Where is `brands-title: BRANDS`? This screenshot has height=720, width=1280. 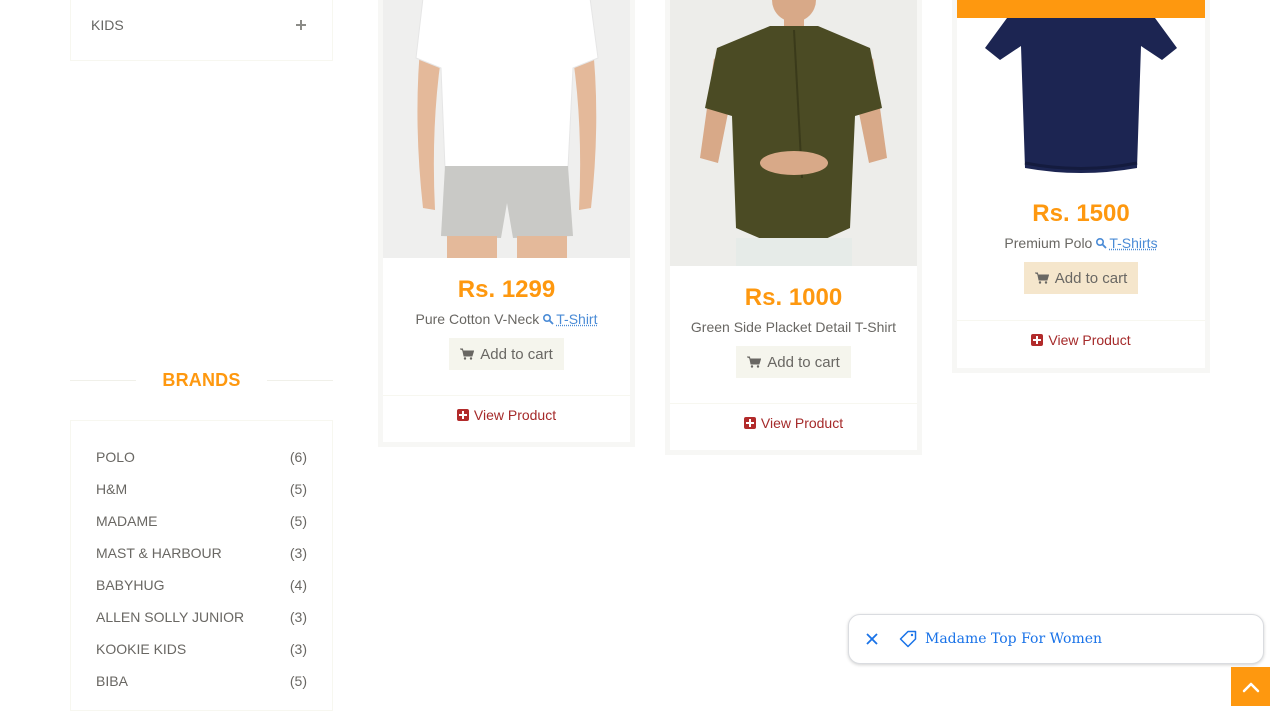 brands-title: BRANDS is located at coordinates (201, 380).